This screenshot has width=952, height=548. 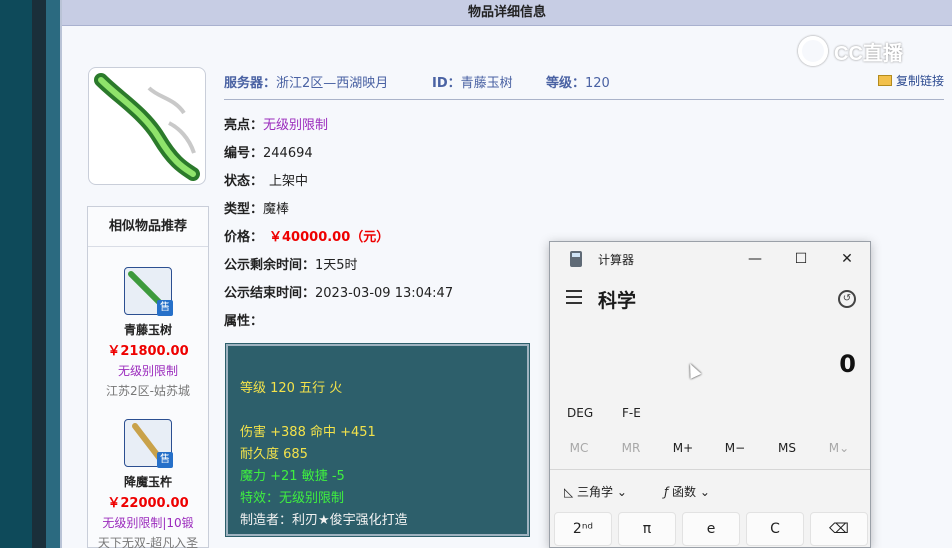 I want to click on angle-row: DEG F-E, so click(x=710, y=413).